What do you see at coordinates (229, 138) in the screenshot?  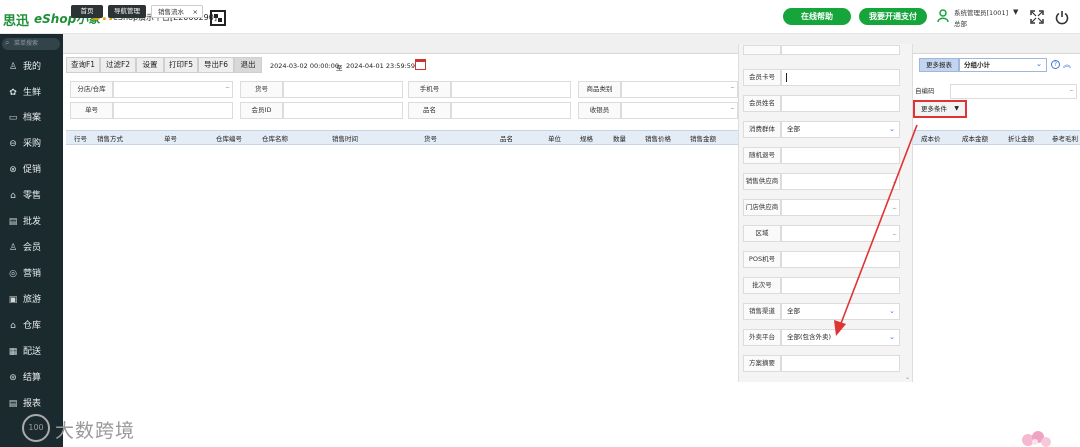 I see `column-header: 仓库编号` at bounding box center [229, 138].